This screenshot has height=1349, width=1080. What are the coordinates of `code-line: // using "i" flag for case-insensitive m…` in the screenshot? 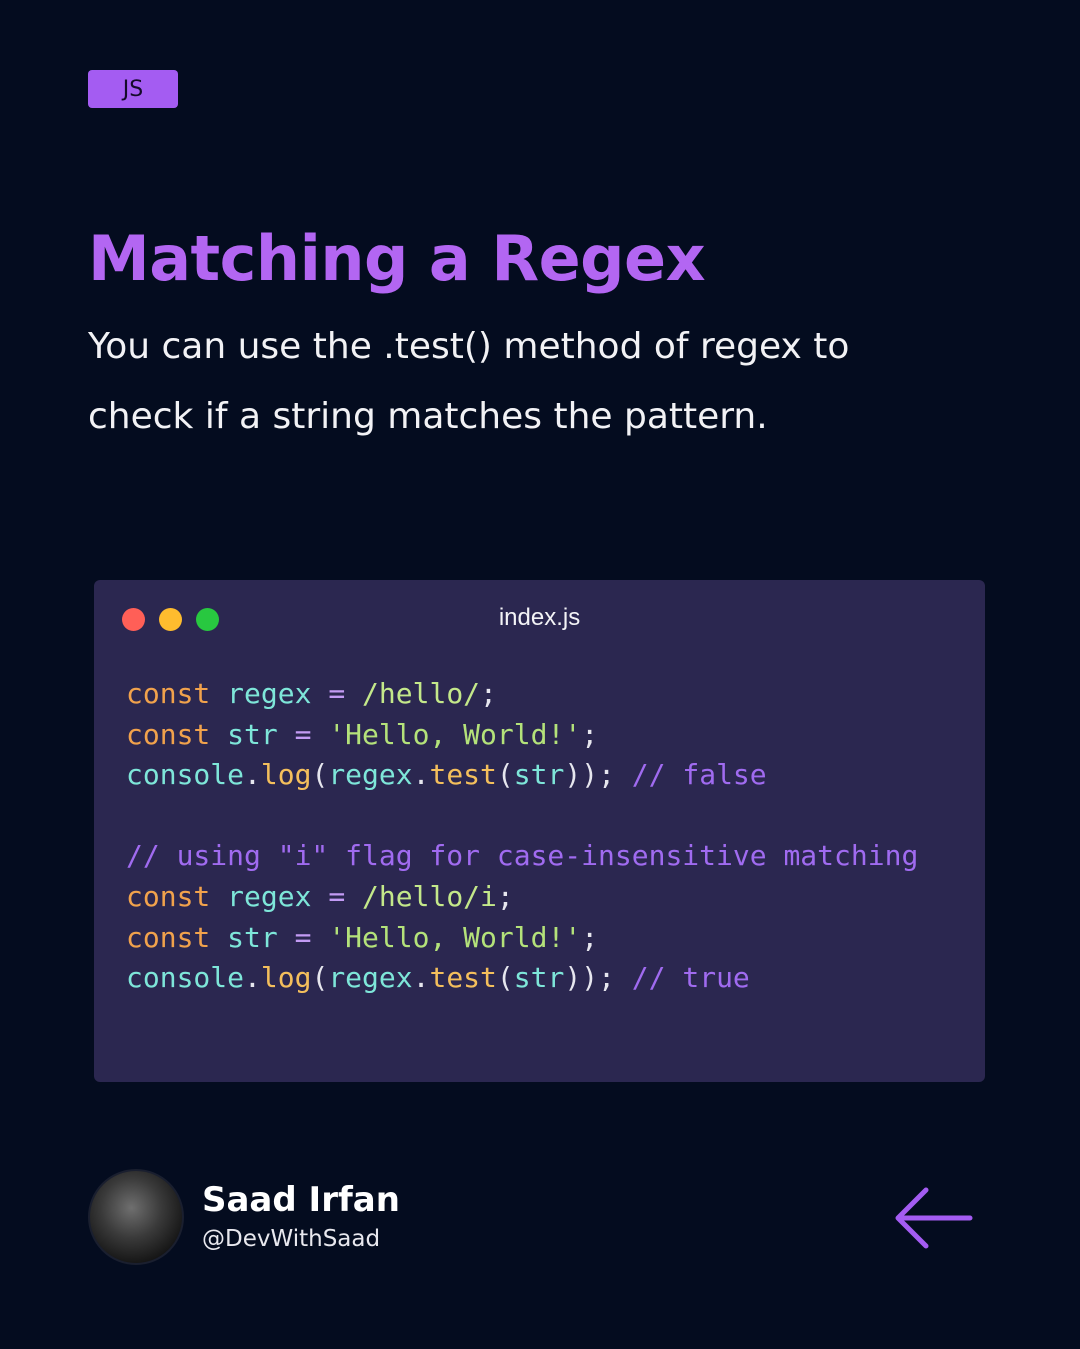 It's located at (522, 856).